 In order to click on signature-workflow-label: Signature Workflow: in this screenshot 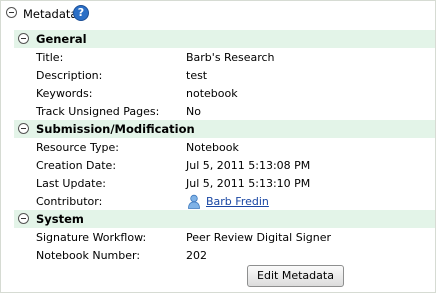, I will do `click(91, 237)`.